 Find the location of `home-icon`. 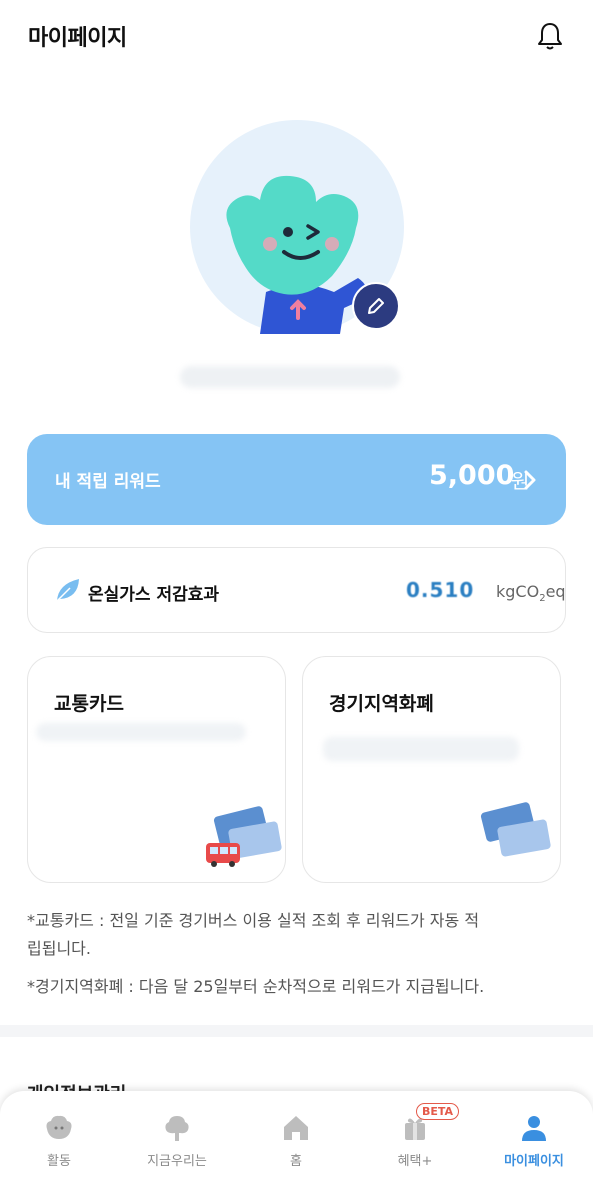

home-icon is located at coordinates (296, 1128).